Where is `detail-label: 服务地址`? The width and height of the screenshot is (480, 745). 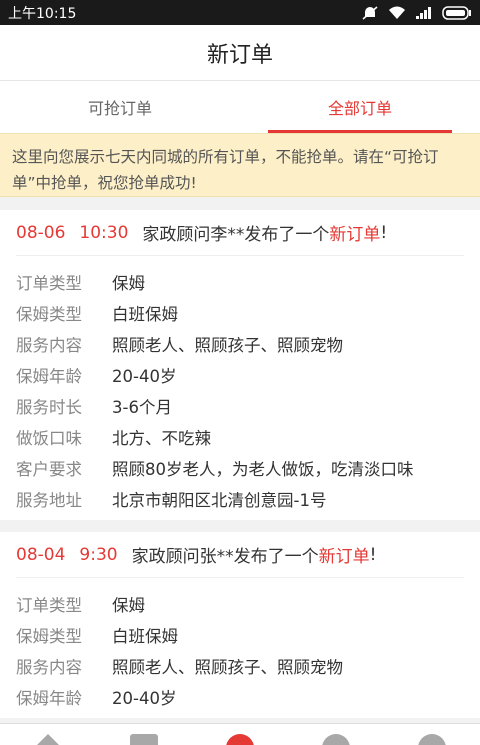 detail-label: 服务地址 is located at coordinates (49, 500).